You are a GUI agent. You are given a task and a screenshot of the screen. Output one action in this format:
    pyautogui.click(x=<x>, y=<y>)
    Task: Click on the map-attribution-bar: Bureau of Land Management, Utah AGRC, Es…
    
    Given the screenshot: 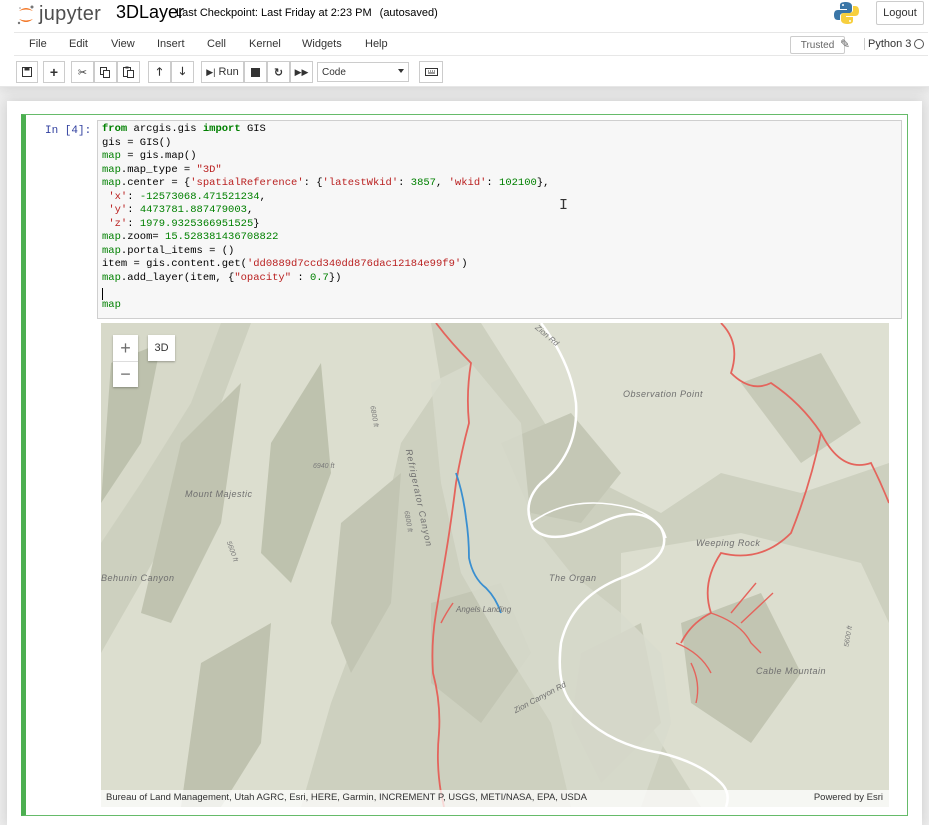 What is the action you would take?
    pyautogui.click(x=495, y=798)
    